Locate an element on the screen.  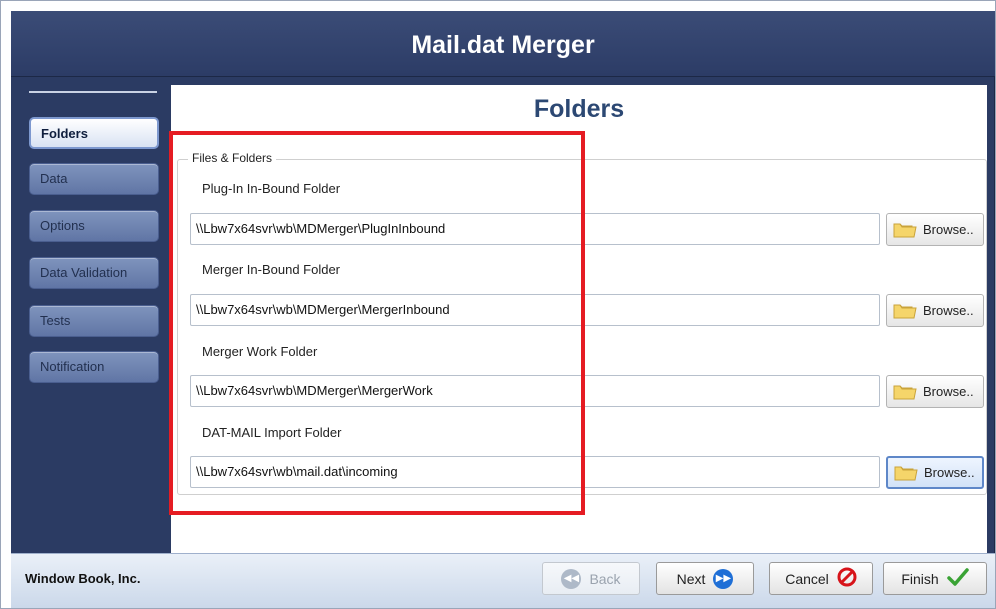
next-arrow-icon: ▶▶ is located at coordinates (723, 578).